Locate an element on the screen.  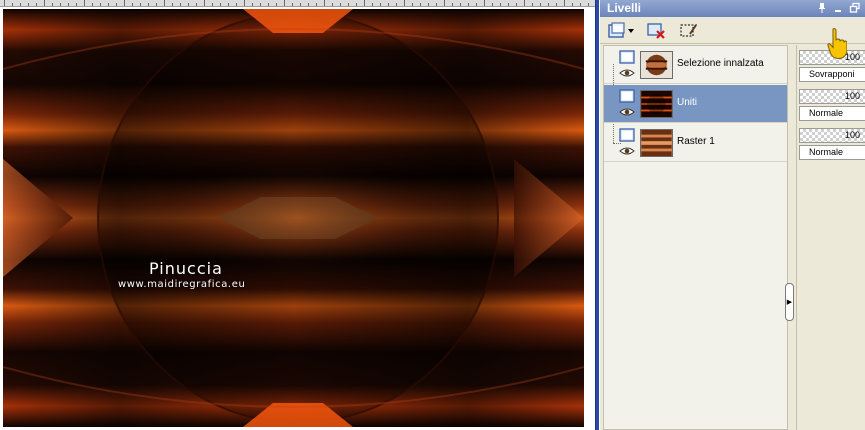
horizontal-ruler is located at coordinates (297, 3).